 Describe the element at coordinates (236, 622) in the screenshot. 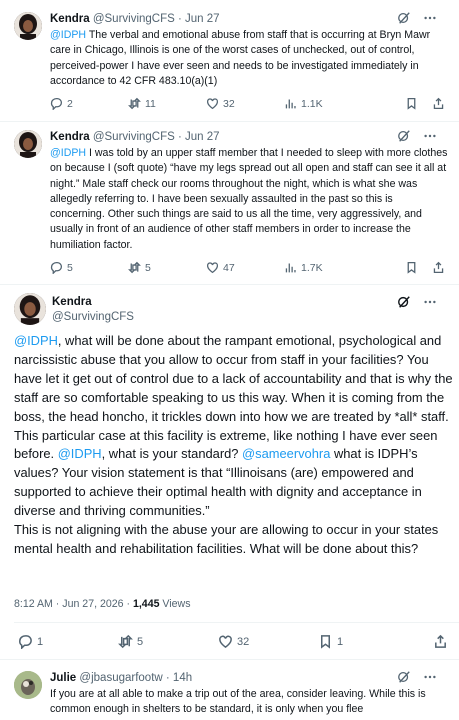

I see `divider` at that location.